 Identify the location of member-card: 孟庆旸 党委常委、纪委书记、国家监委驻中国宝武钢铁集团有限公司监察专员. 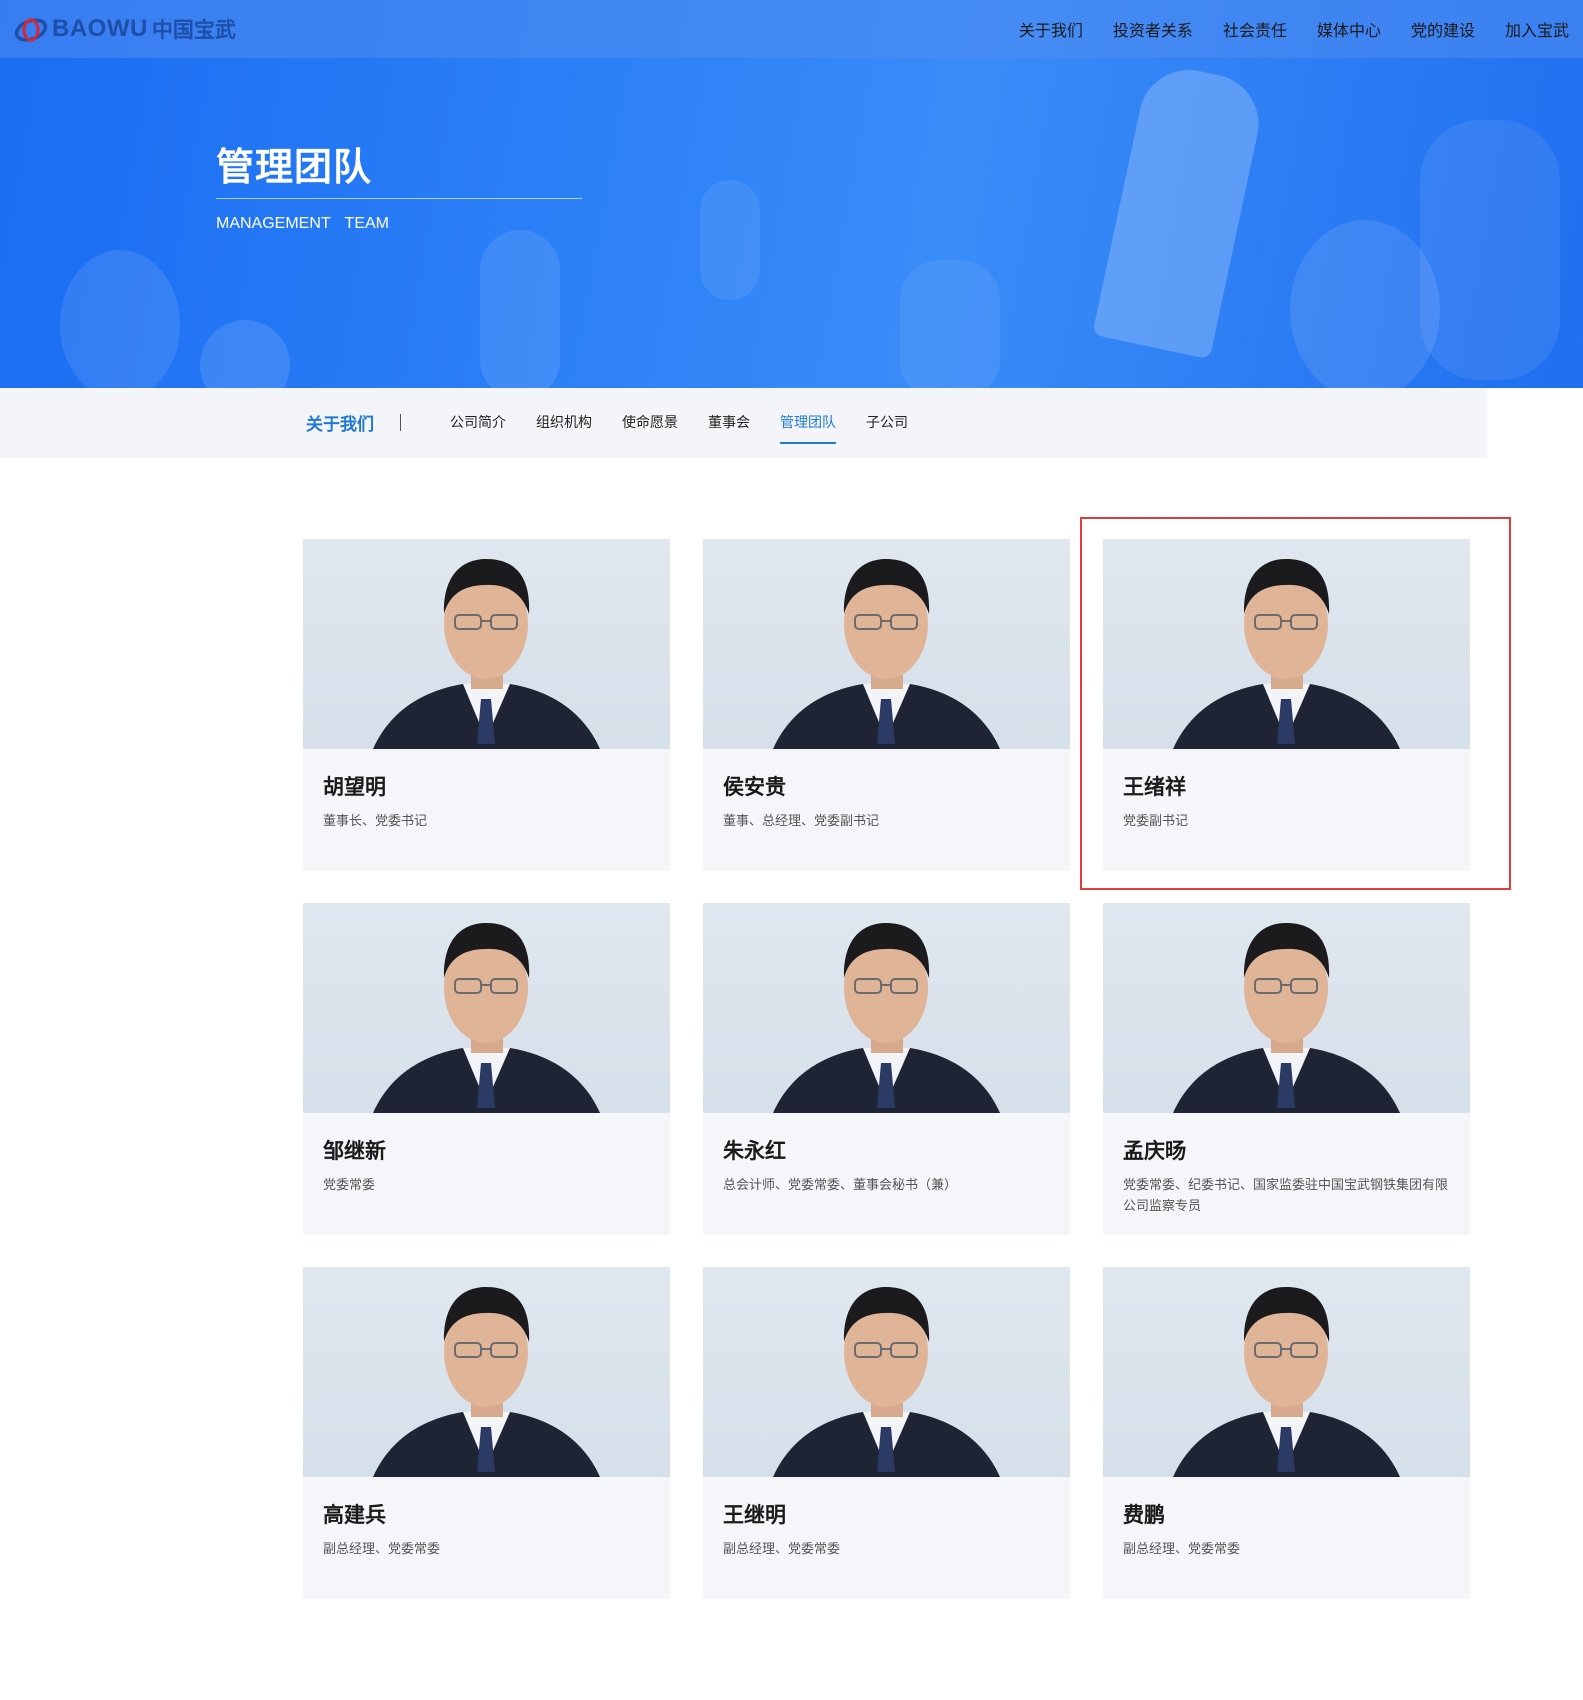
(1286, 1069).